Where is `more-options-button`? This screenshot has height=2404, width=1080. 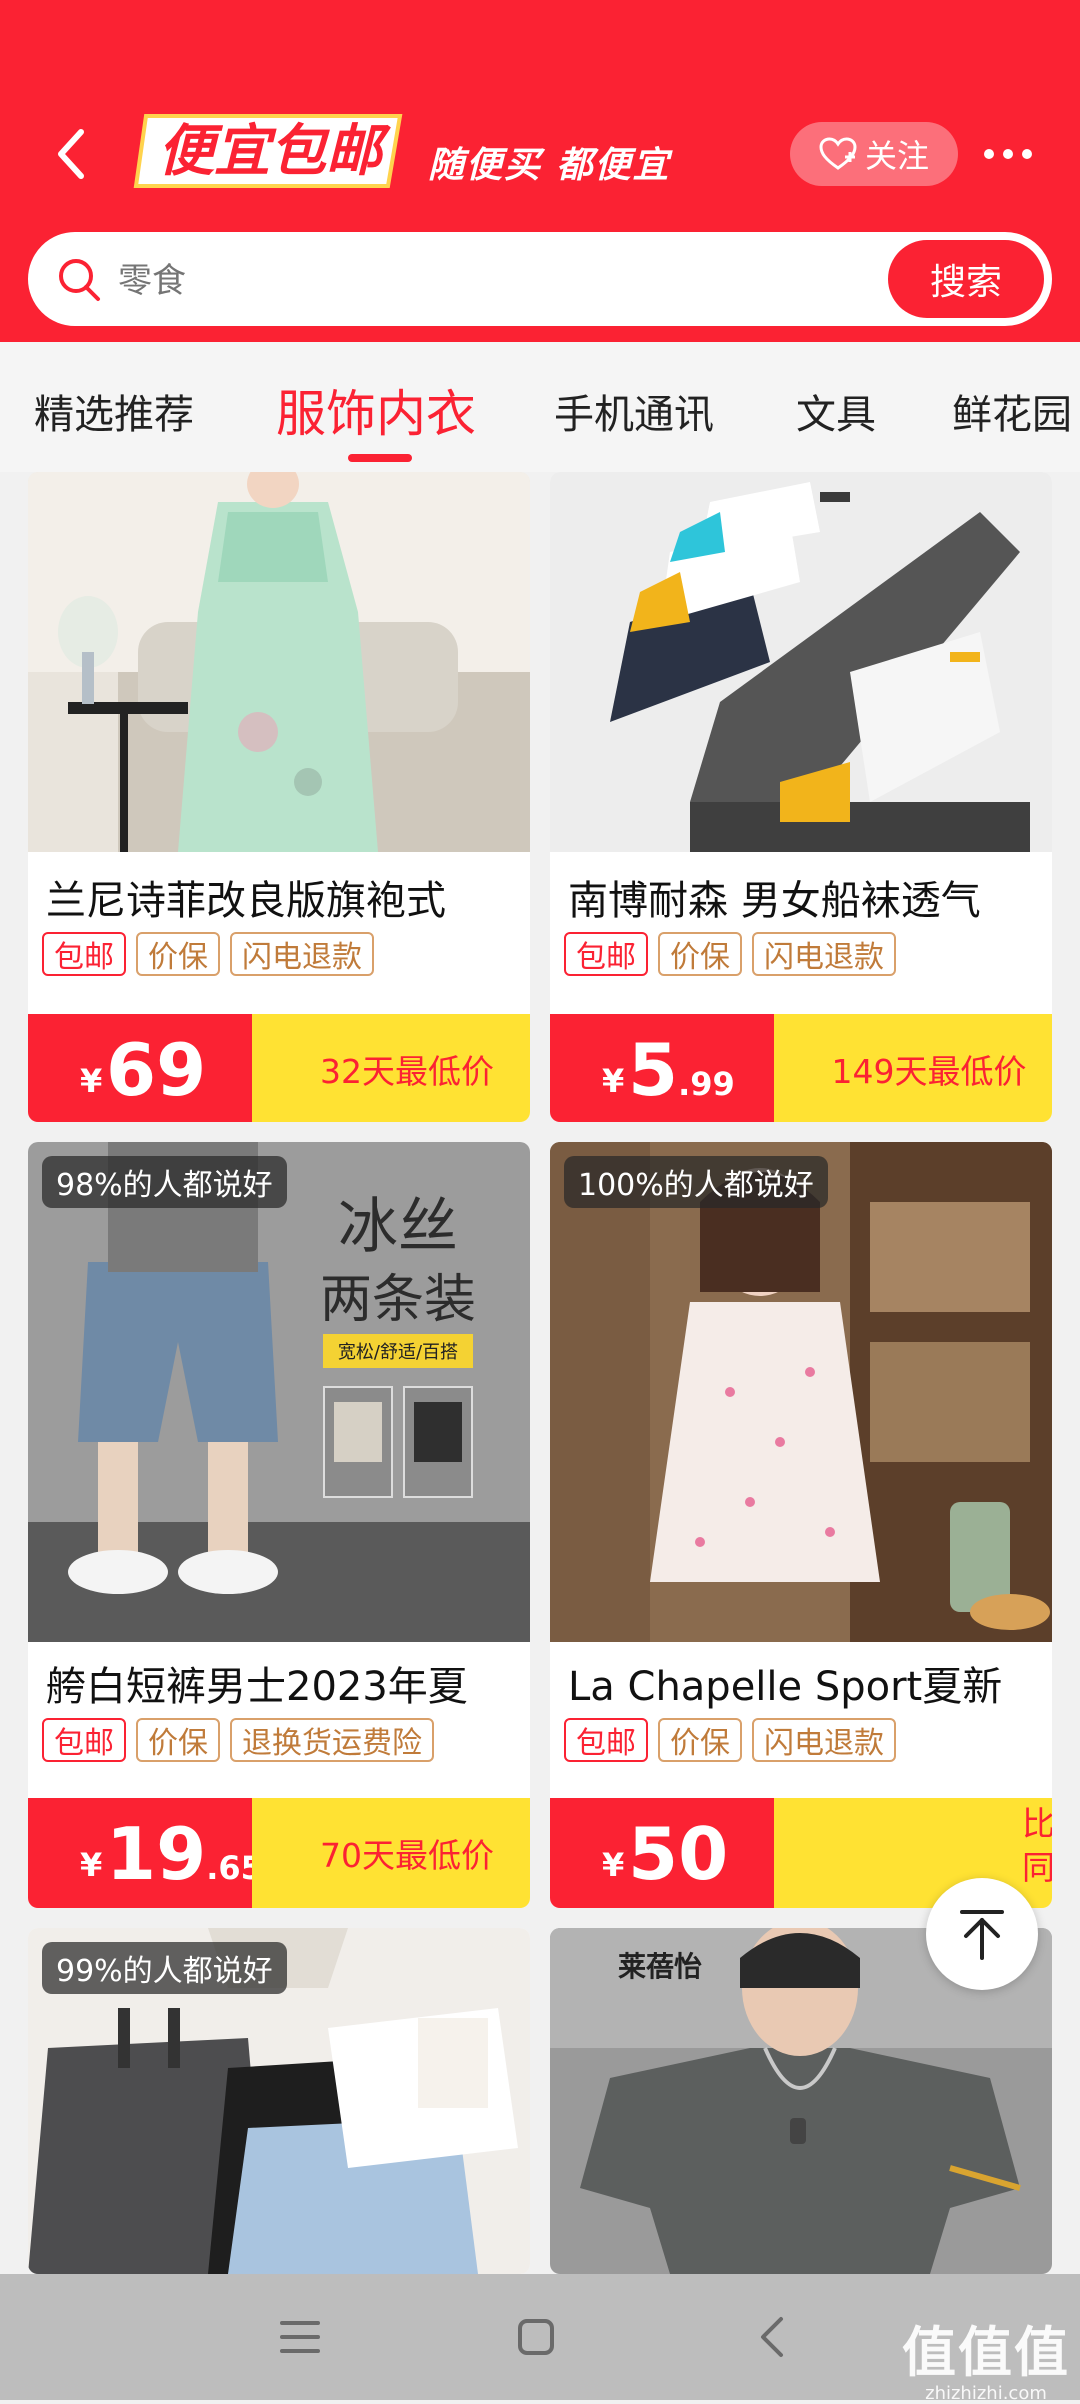 more-options-button is located at coordinates (1008, 154).